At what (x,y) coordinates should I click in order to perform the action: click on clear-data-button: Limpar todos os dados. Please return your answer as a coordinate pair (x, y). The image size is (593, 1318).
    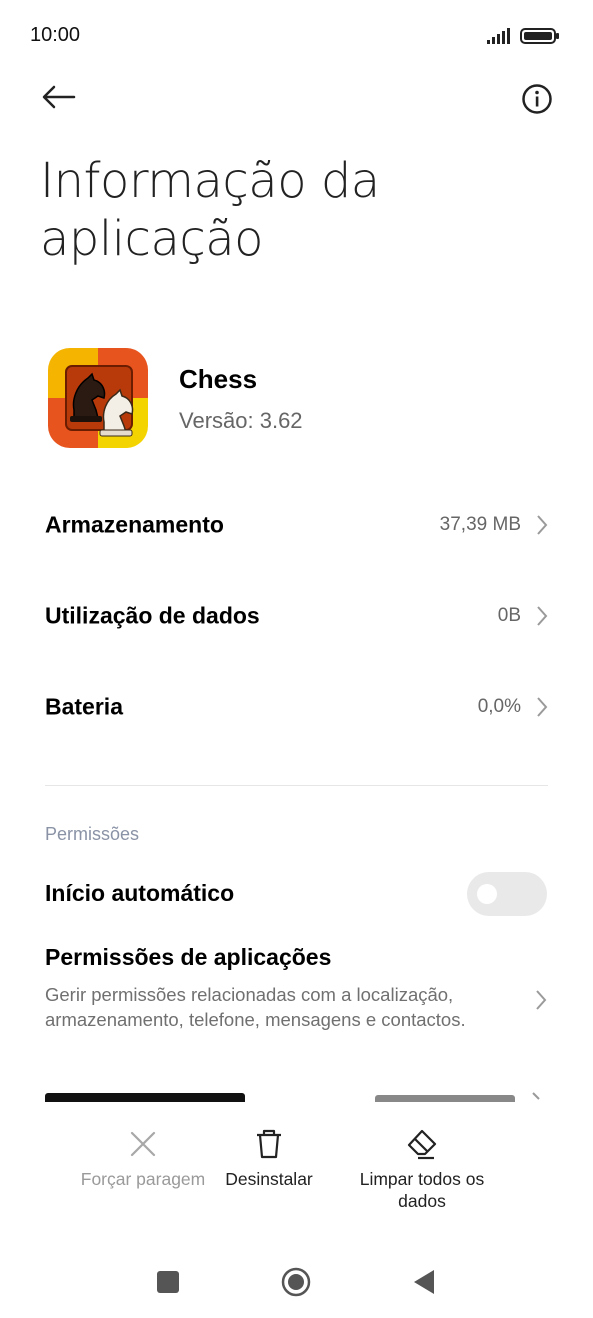
    Looking at the image, I should click on (422, 1170).